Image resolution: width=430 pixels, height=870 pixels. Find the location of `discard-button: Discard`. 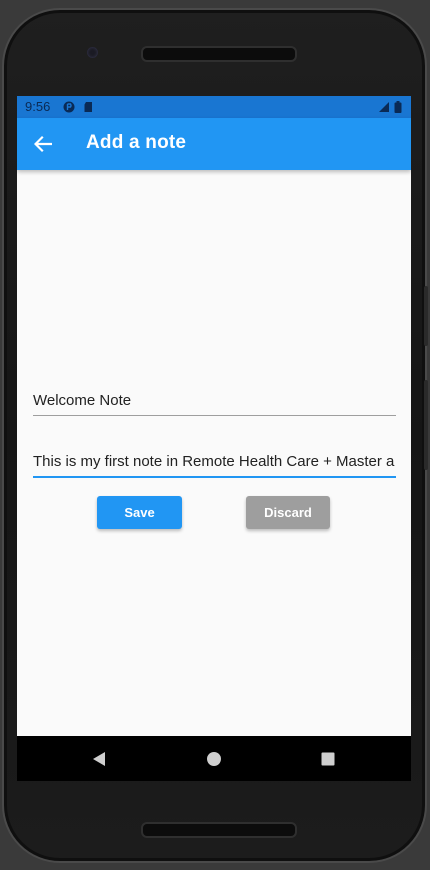

discard-button: Discard is located at coordinates (288, 512).